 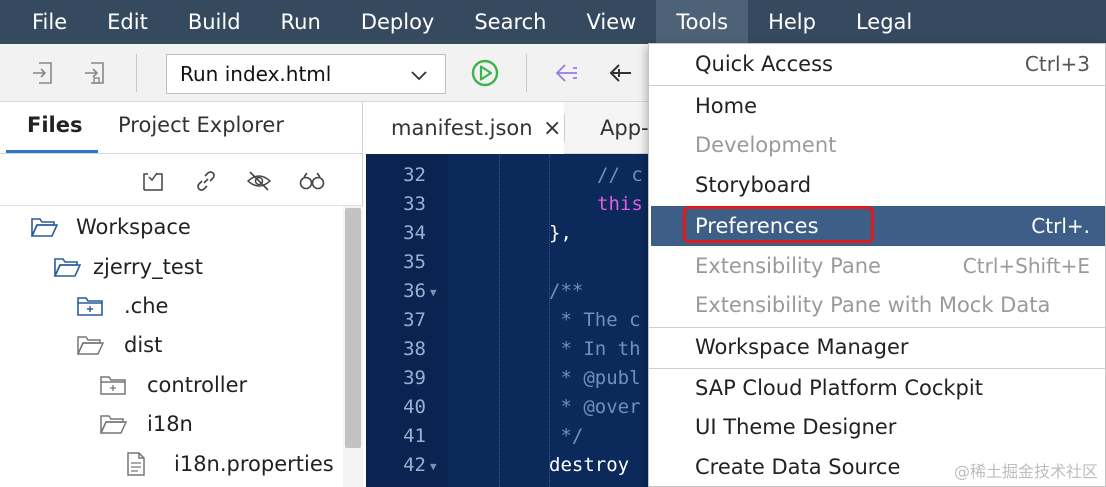 I want to click on code-line: * The c, so click(x=595, y=320).